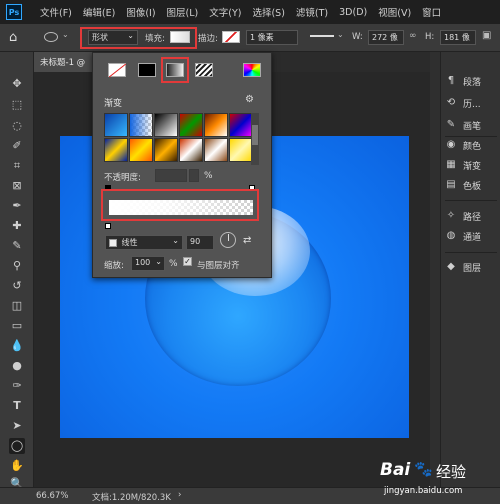 The height and width of the screenshot is (504, 500). What do you see at coordinates (17, 286) in the screenshot?
I see `history-brush-tool-icon: ↺` at bounding box center [17, 286].